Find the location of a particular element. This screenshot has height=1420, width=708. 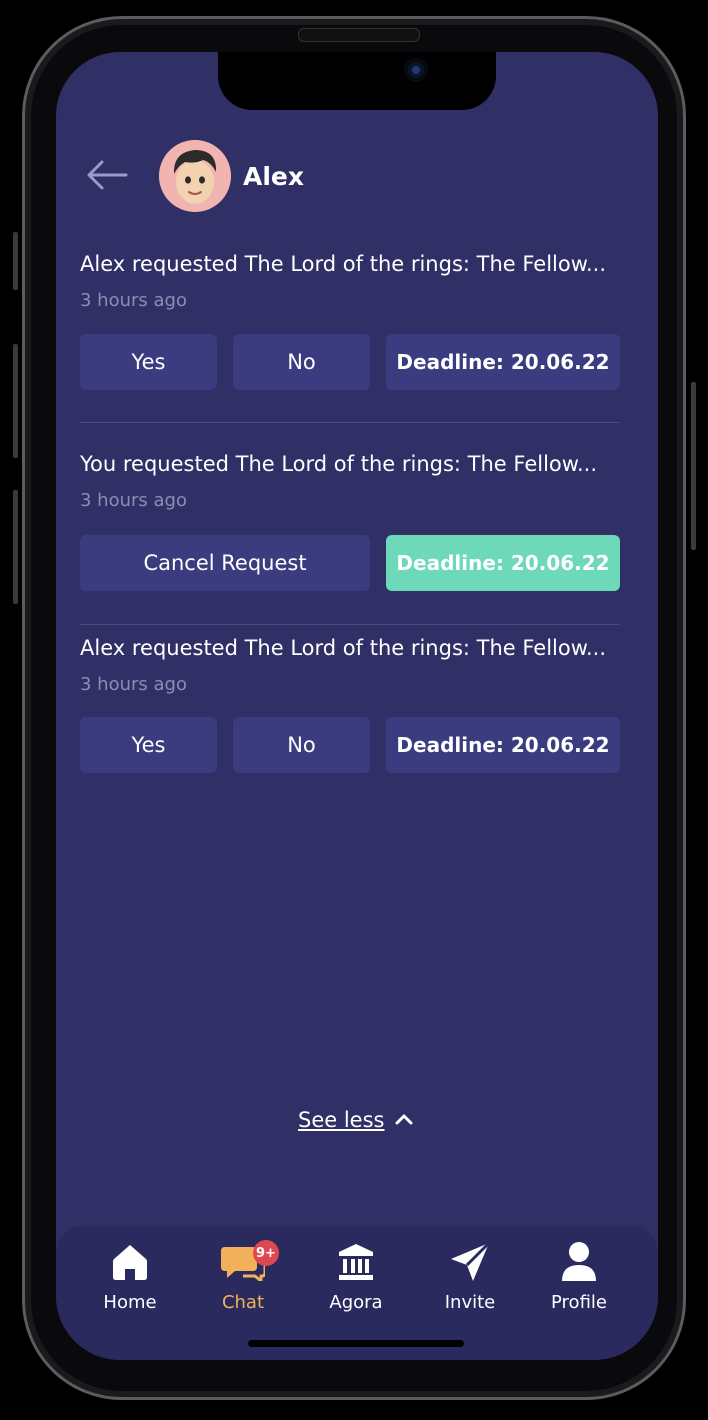

camera-icon is located at coordinates (416, 70).